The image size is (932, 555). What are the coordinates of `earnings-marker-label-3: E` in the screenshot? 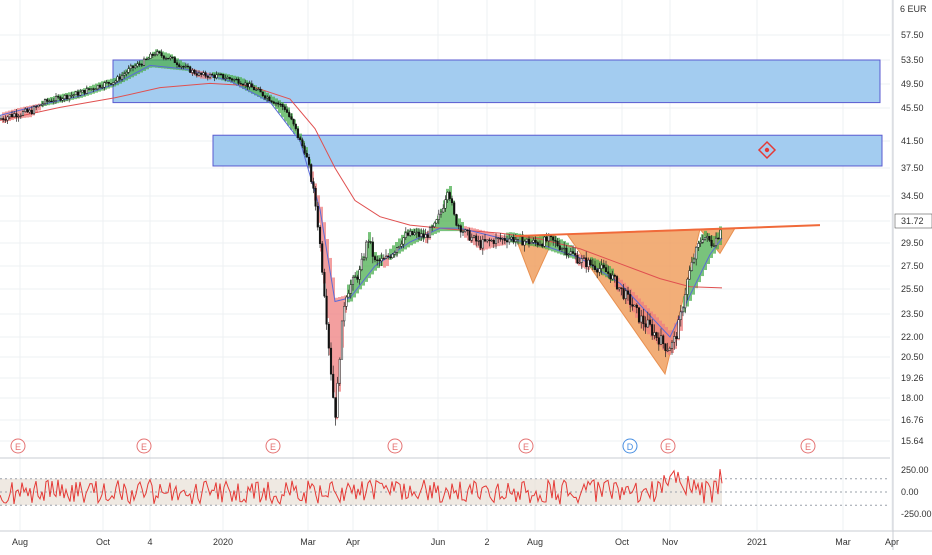 It's located at (395, 447).